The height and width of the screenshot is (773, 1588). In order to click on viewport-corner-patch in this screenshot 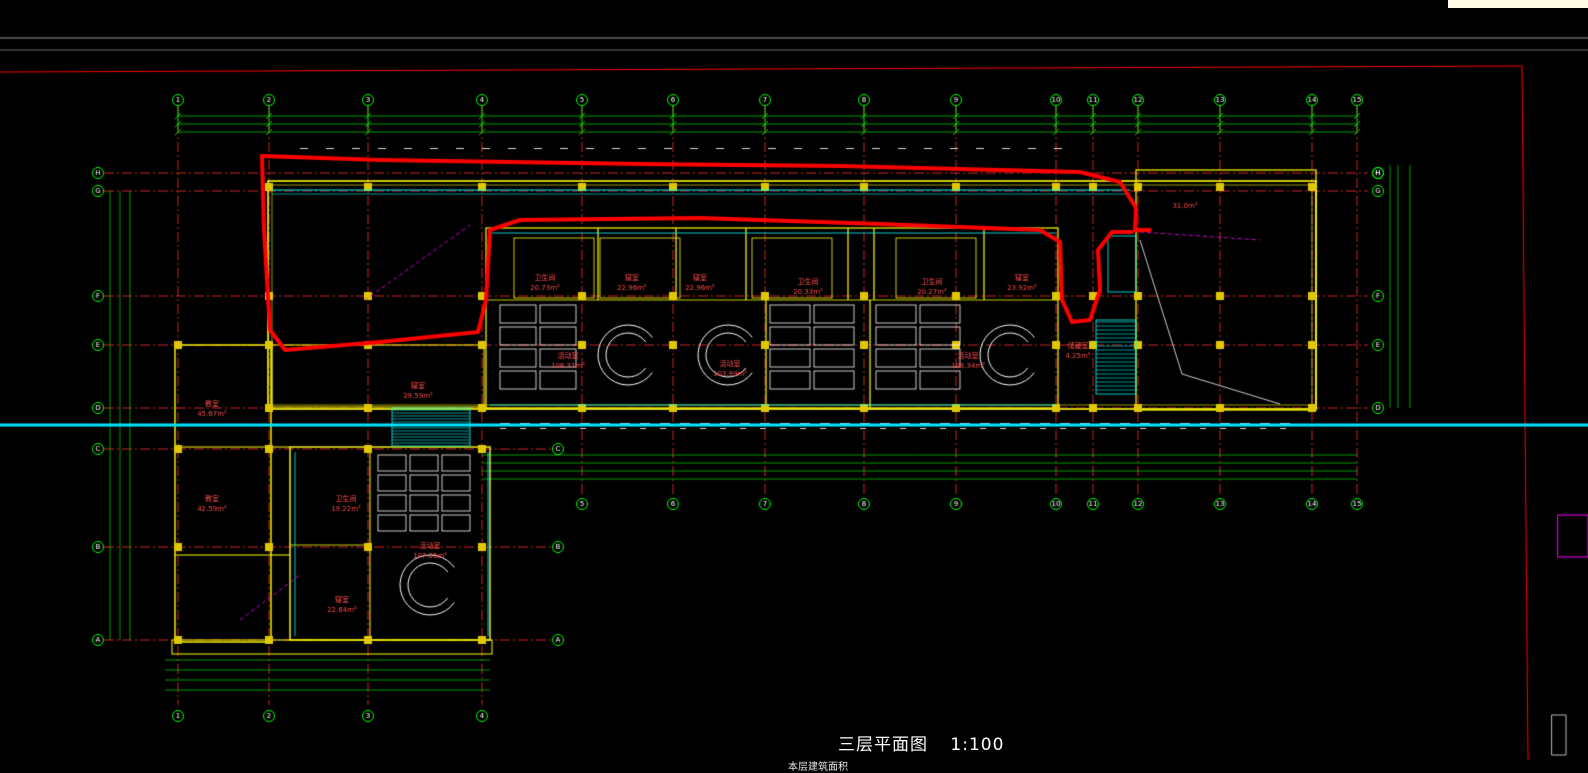, I will do `click(1518, 4)`.